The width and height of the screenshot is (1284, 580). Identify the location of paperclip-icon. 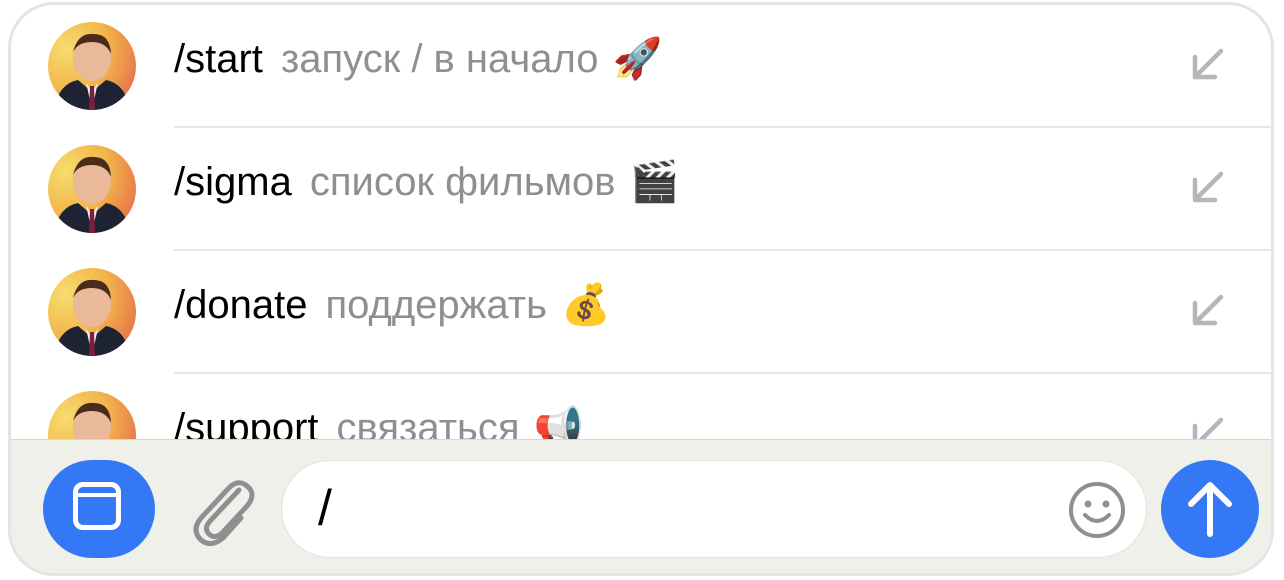
(222, 508).